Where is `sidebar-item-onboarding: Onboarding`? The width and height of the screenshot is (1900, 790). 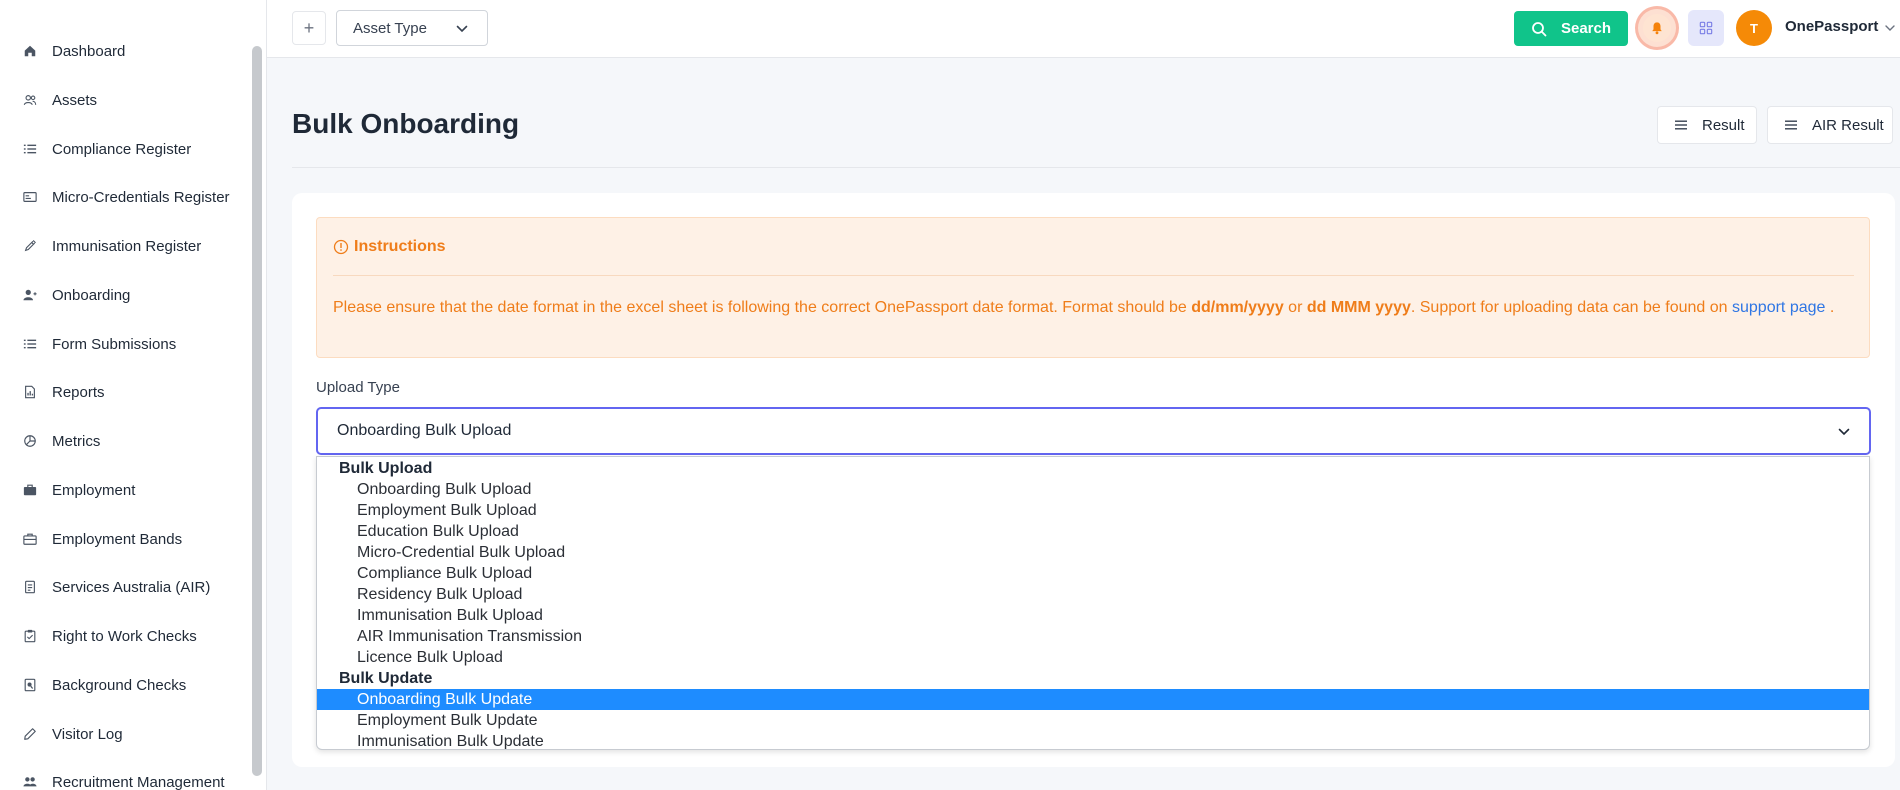 sidebar-item-onboarding: Onboarding is located at coordinates (127, 295).